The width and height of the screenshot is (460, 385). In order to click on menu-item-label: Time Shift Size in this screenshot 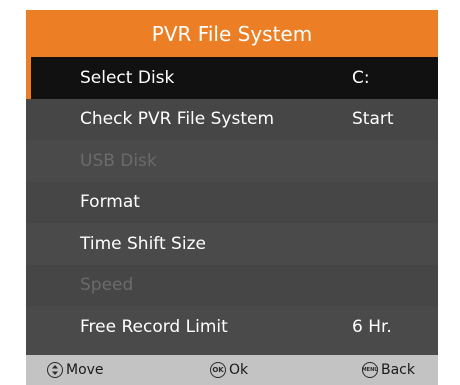, I will do `click(143, 243)`.